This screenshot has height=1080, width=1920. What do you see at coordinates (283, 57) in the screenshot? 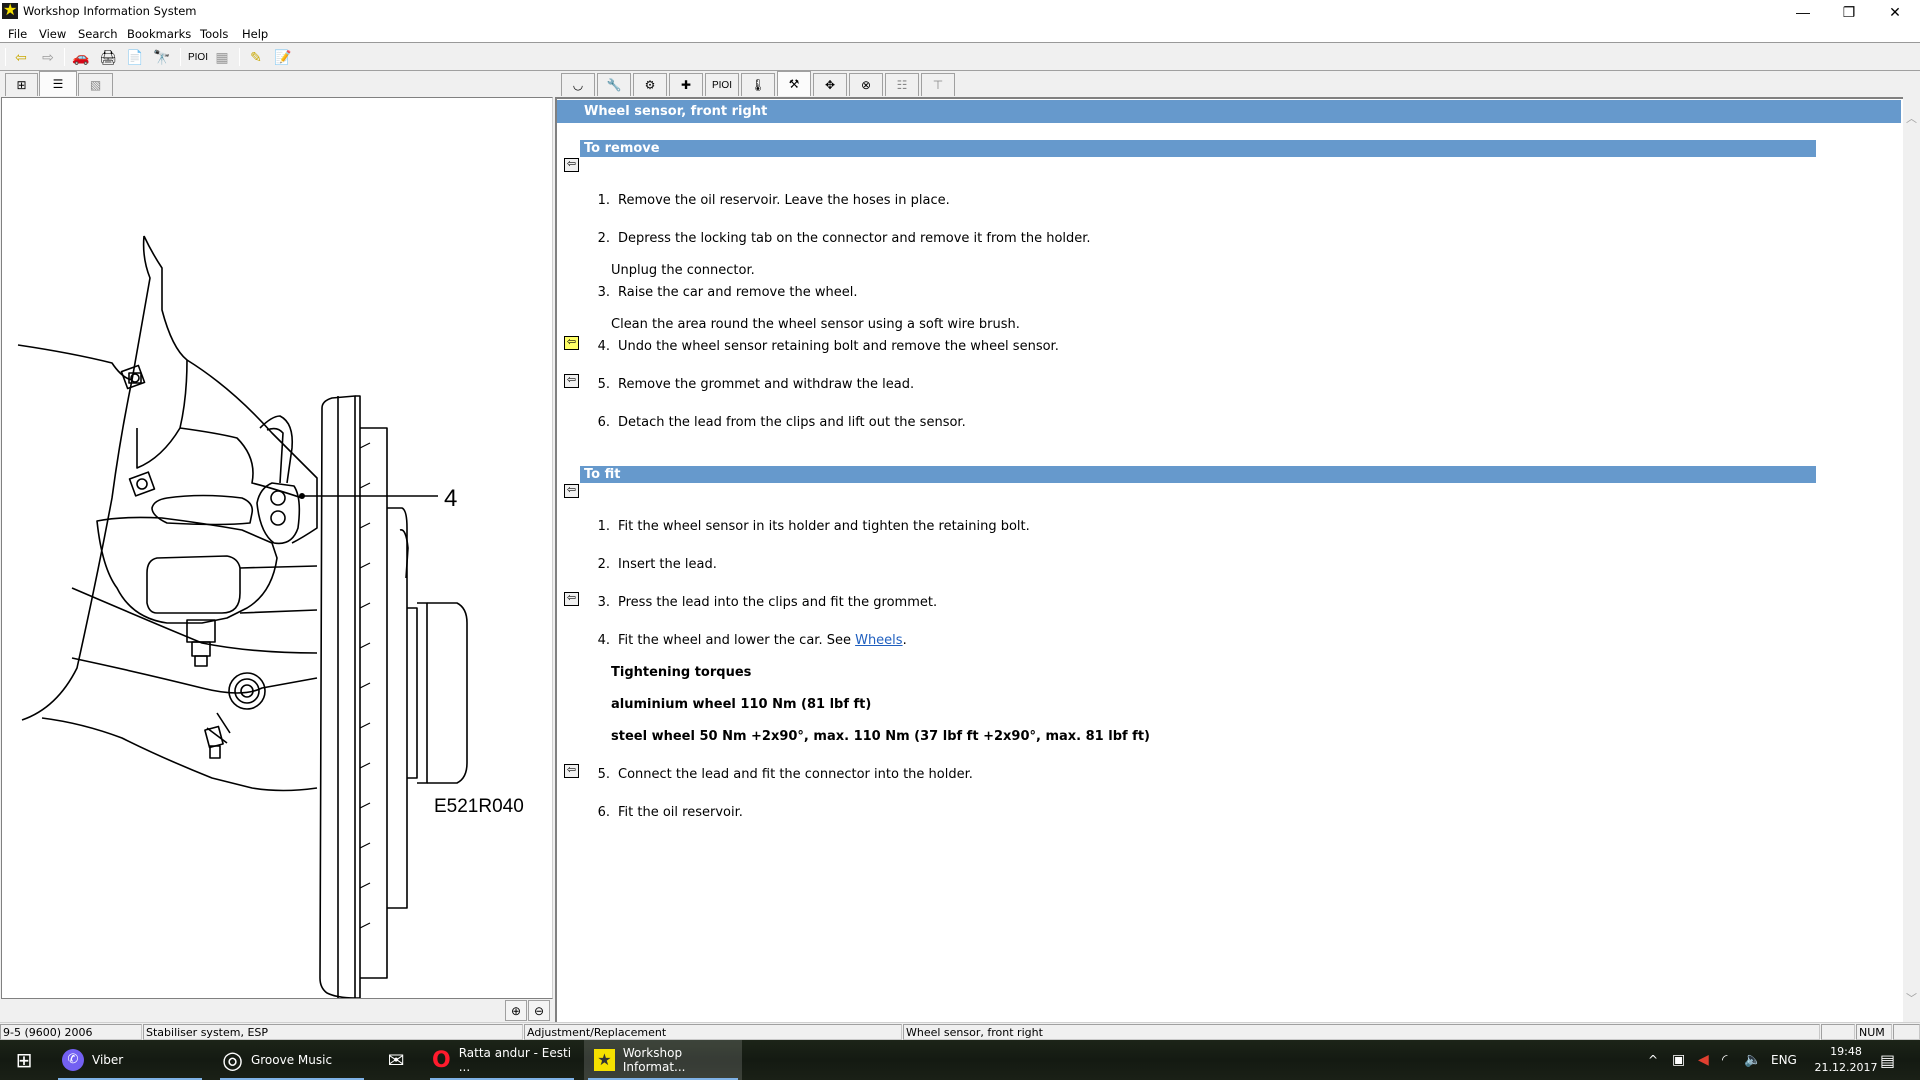
I see `note-pencil-icon: 📝` at bounding box center [283, 57].